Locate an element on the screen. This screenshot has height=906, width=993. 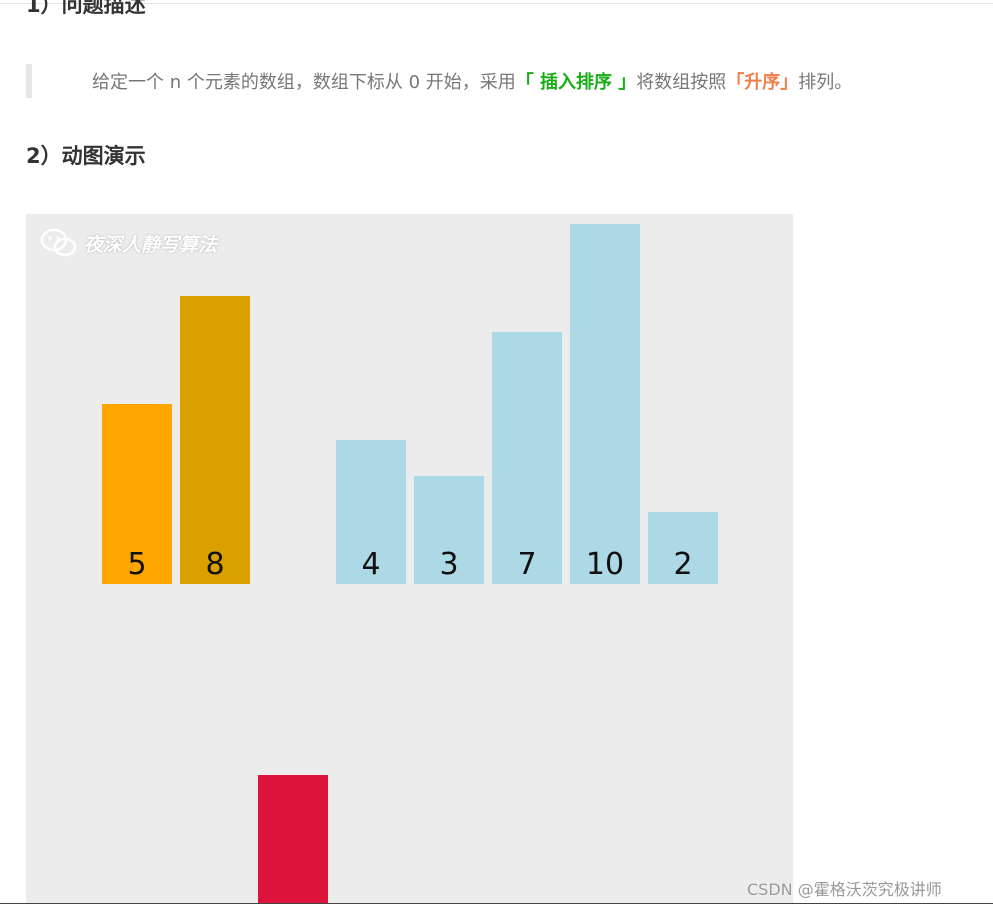
description-prefix: 给定一个 n 个元素的数组，数组下标从 0 开始，采用 is located at coordinates (304, 82).